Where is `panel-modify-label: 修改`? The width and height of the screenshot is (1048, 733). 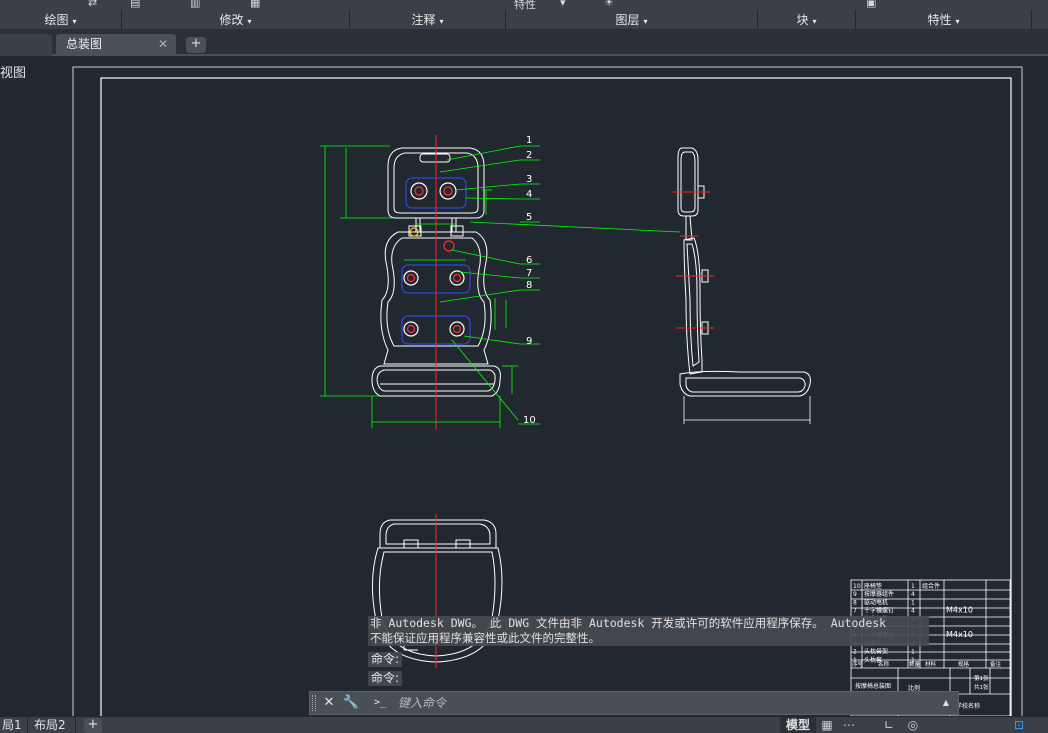
panel-modify-label: 修改 is located at coordinates (231, 20).